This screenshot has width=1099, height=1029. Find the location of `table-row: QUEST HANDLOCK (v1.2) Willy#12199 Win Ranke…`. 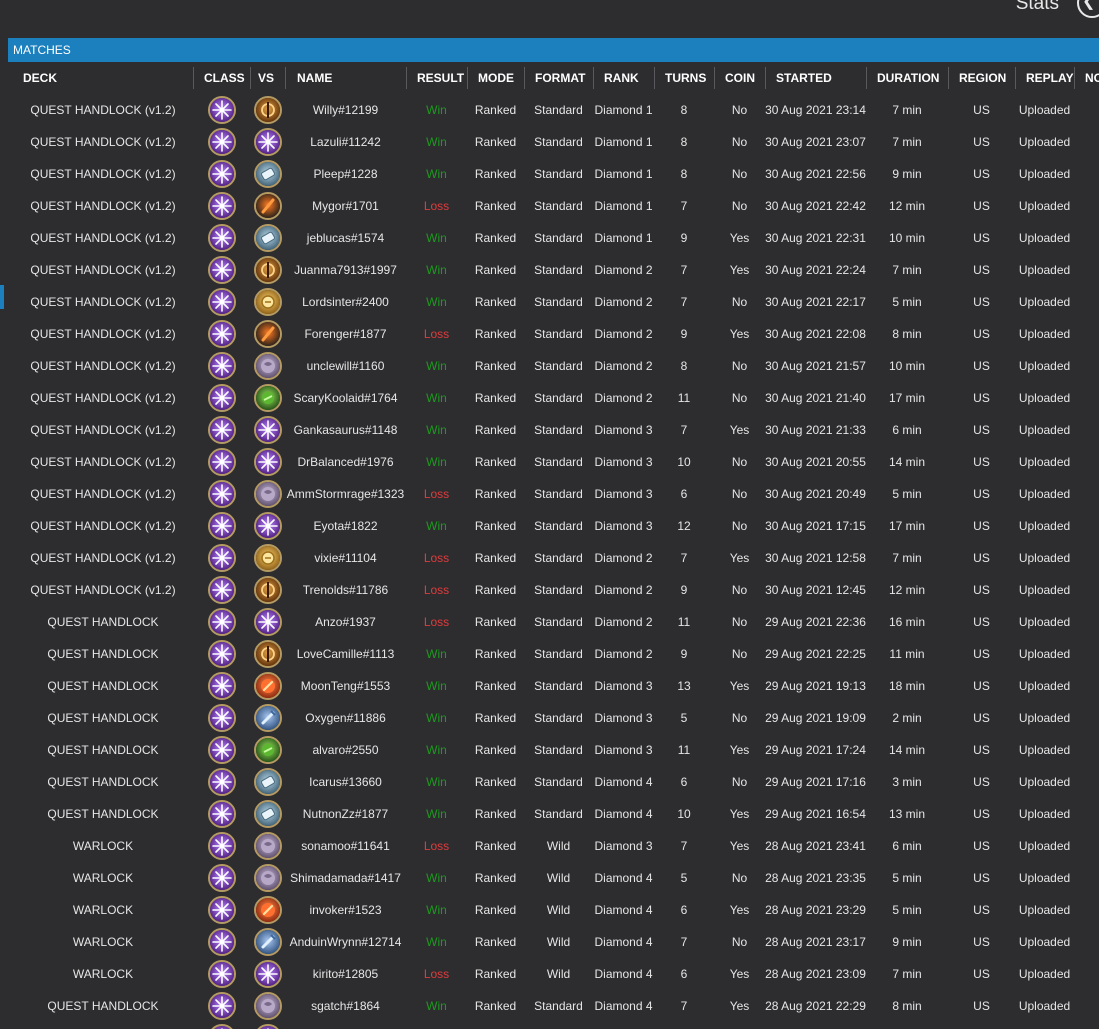

table-row: QUEST HANDLOCK (v1.2) Willy#12199 Win Ranke… is located at coordinates (556, 110).